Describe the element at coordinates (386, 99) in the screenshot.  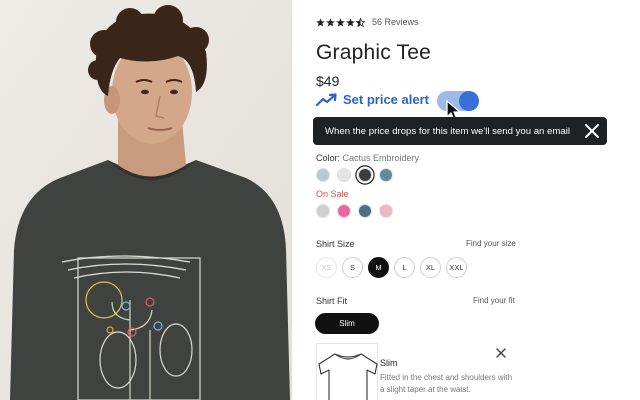
I see `price-alert-label: Set price alert` at that location.